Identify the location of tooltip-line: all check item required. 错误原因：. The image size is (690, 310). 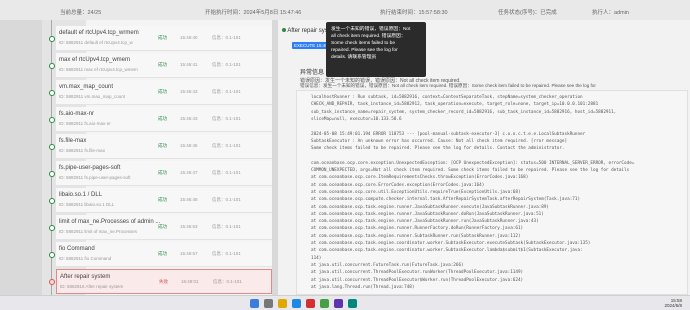
(368, 36).